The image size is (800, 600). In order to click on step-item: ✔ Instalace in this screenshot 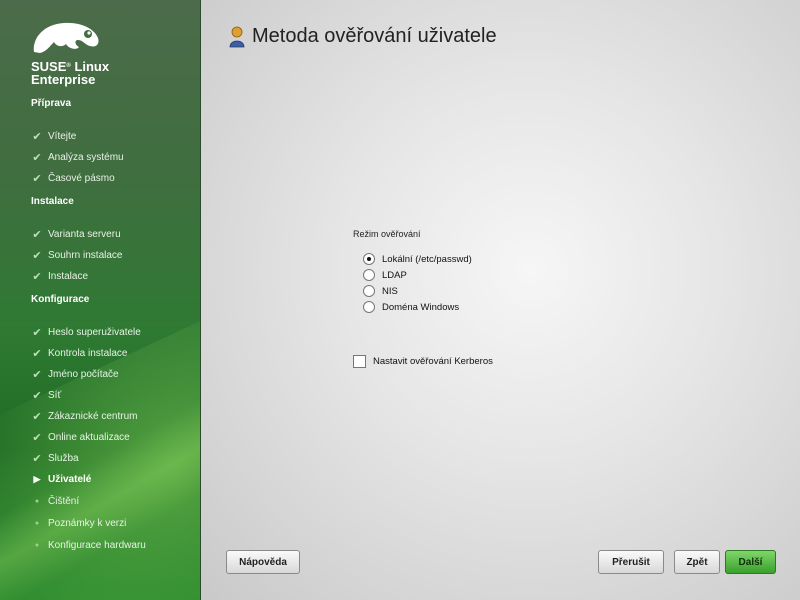, I will do `click(59, 276)`.